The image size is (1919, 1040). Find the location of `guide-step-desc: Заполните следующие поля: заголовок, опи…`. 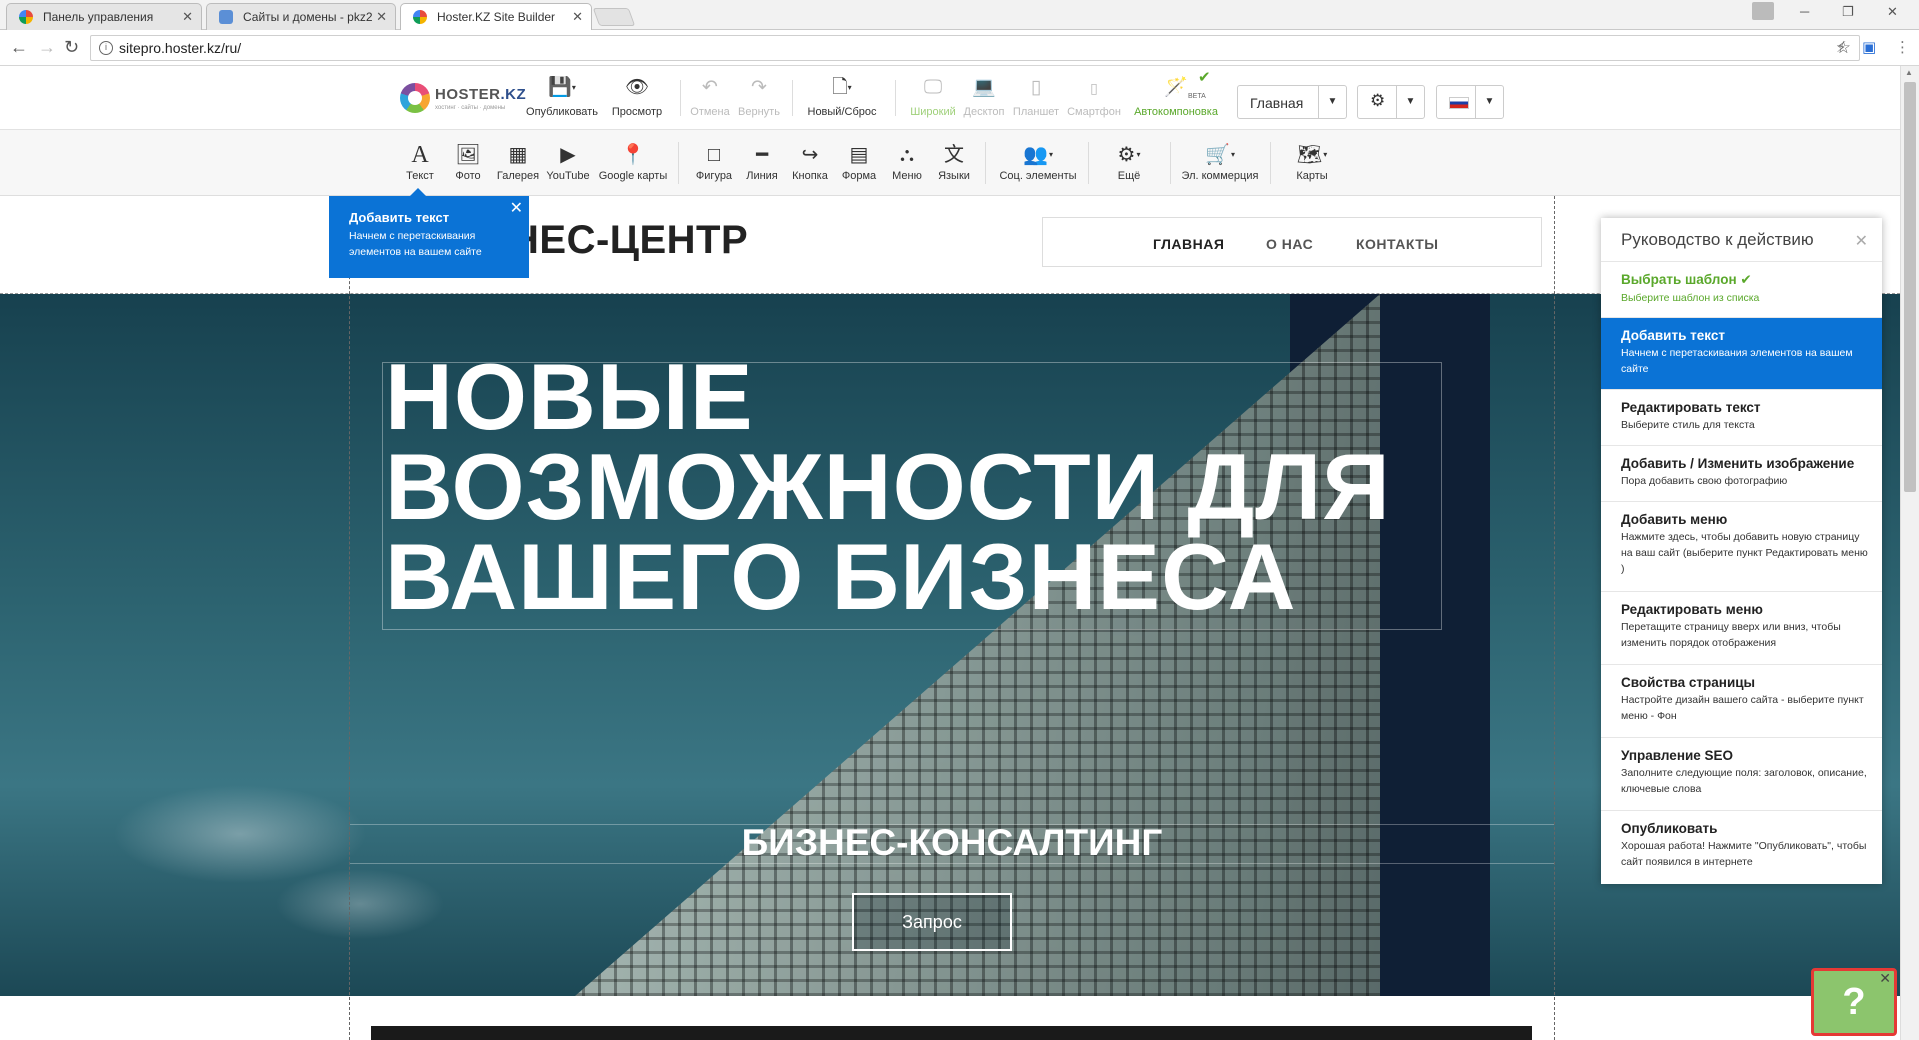

guide-step-desc: Заполните следующие поля: заголовок, опи… is located at coordinates (1744, 781).